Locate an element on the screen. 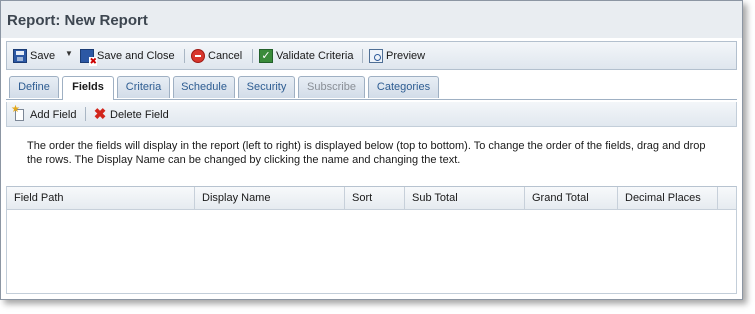  save-and-close-button: Save and Close is located at coordinates (127, 57).